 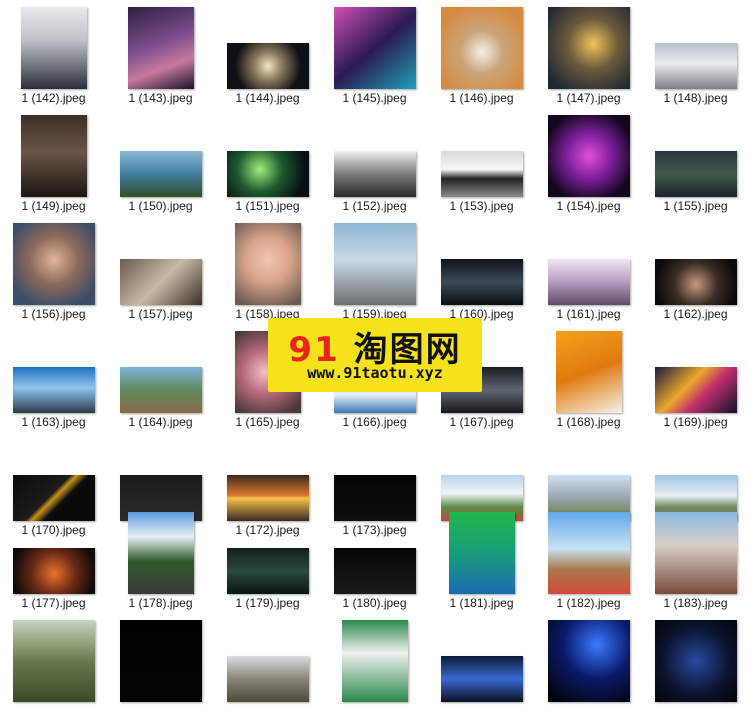 I want to click on file-tile: 1 (155).jpeg, so click(x=695, y=165).